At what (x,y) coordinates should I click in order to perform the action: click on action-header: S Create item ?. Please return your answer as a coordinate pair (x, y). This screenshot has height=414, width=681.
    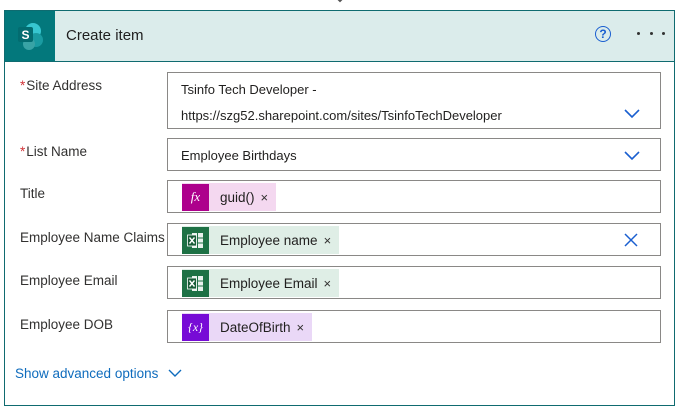
    Looking at the image, I should click on (339, 36).